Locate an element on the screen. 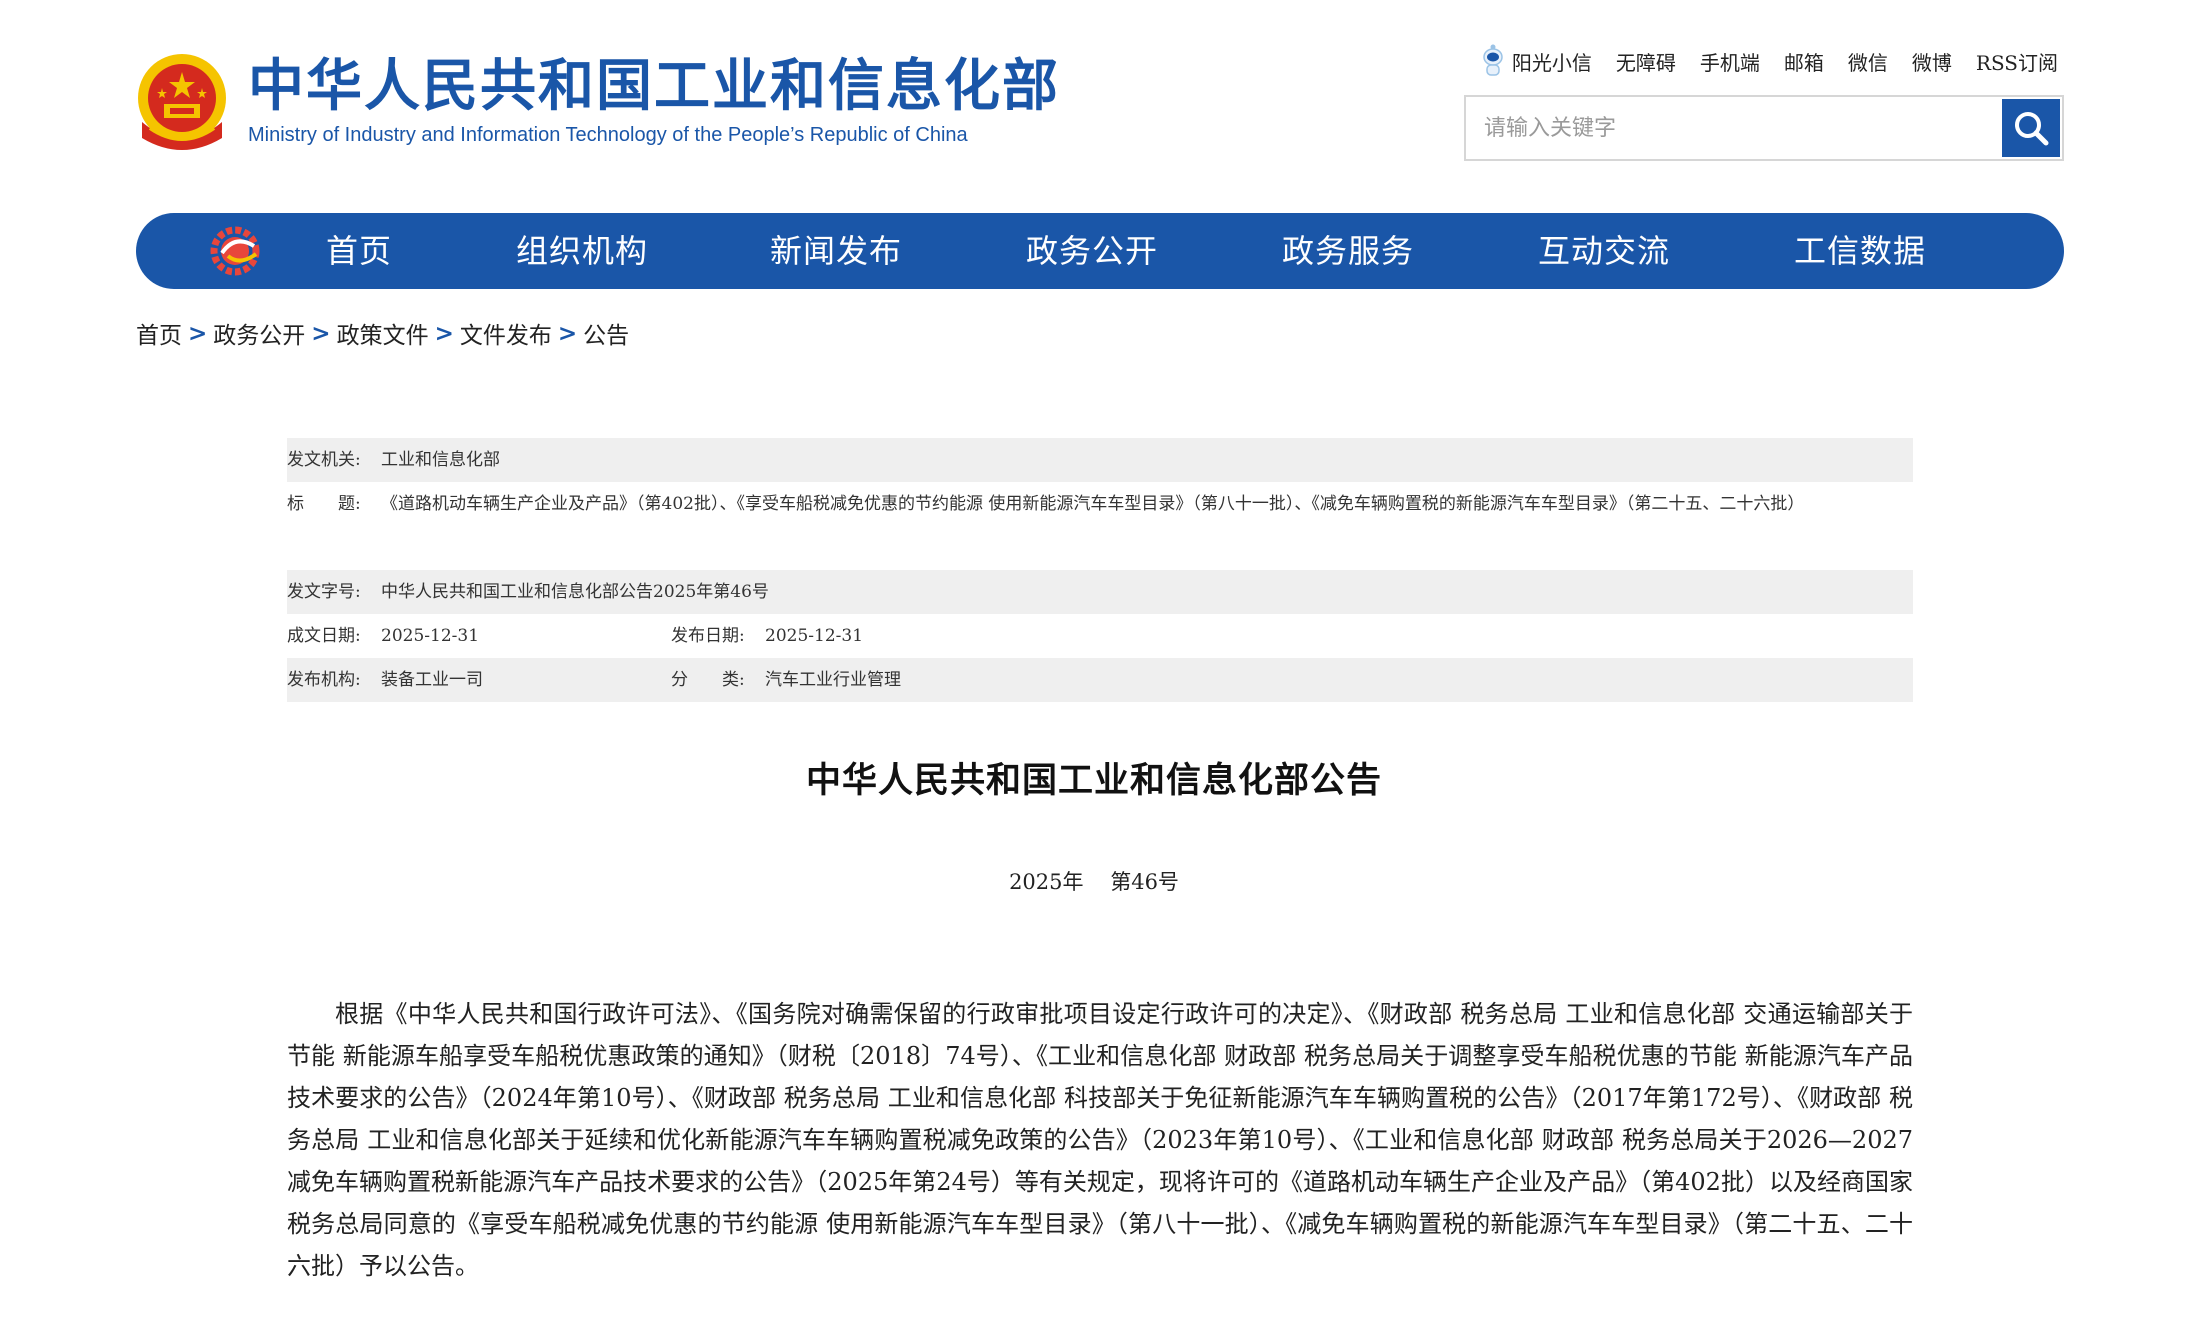 The height and width of the screenshot is (1328, 2188). meta-label: 发布日期: is located at coordinates (708, 636).